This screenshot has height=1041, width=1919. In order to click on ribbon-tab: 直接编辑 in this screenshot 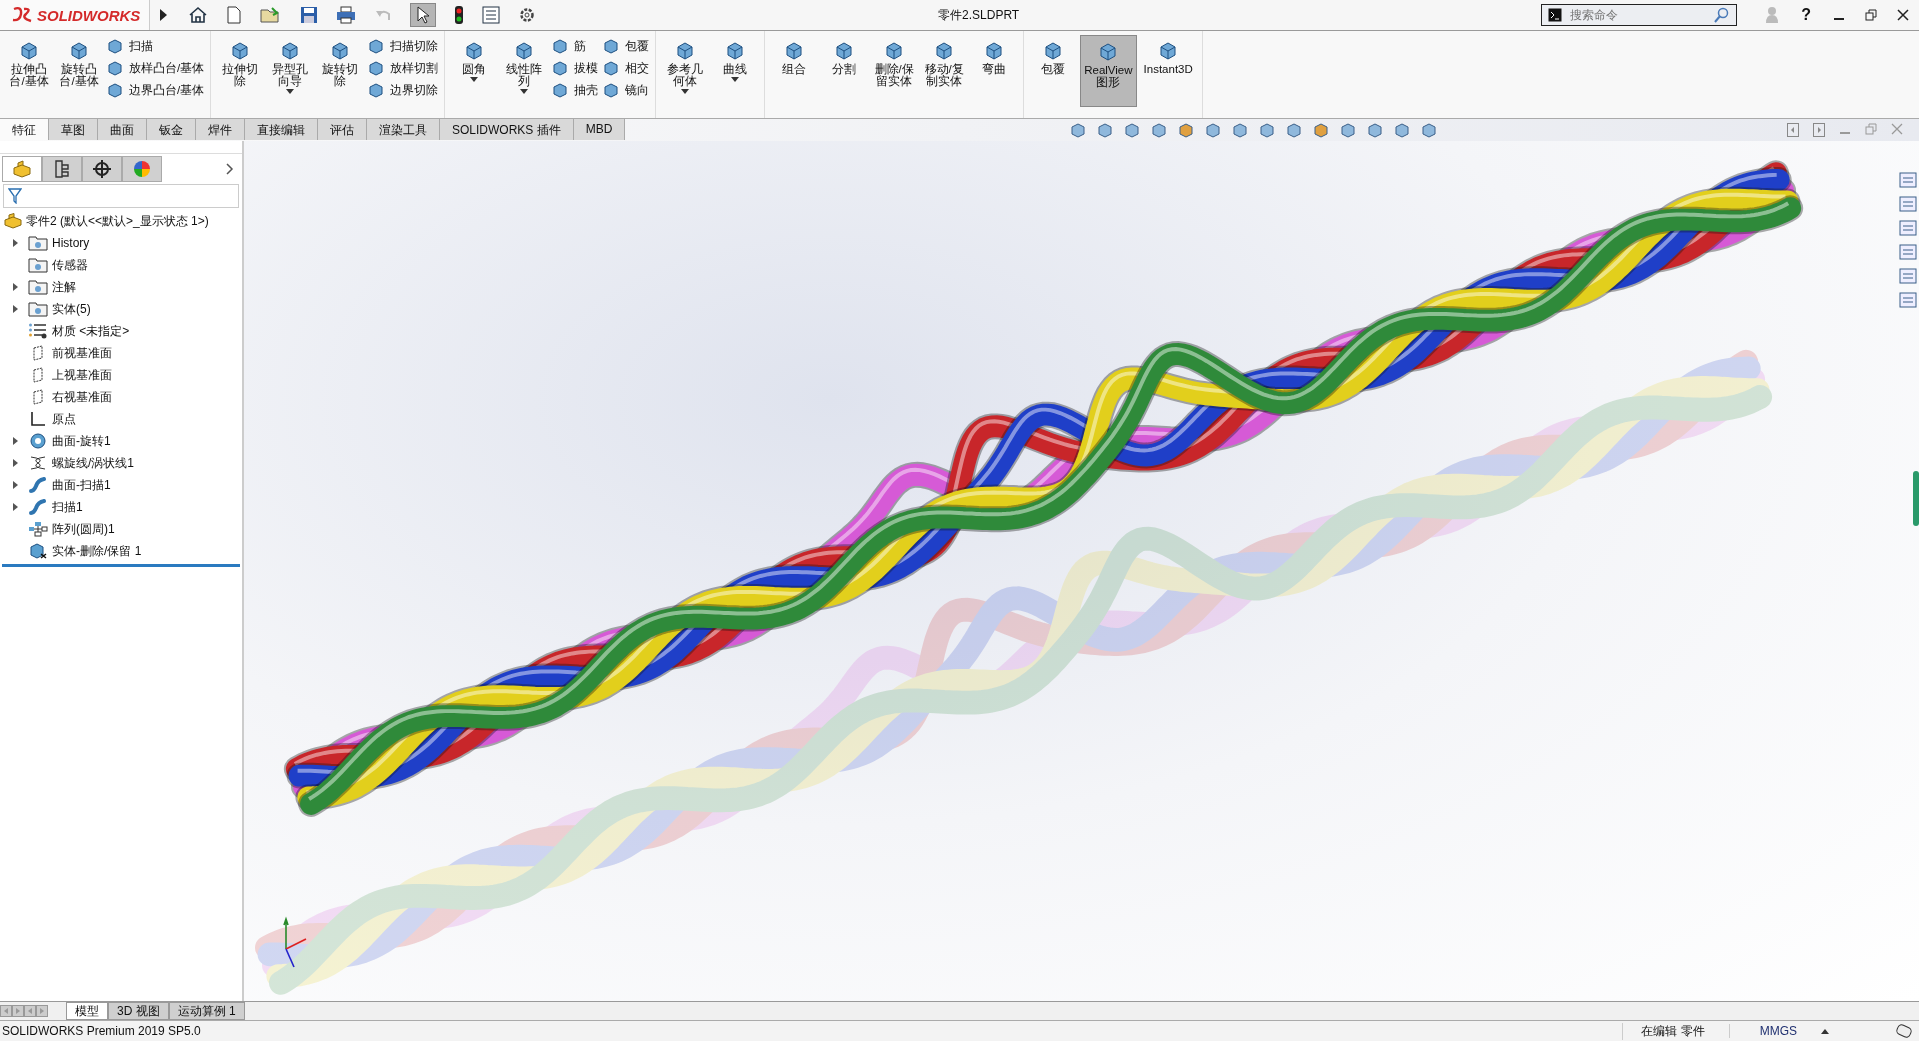, I will do `click(281, 129)`.